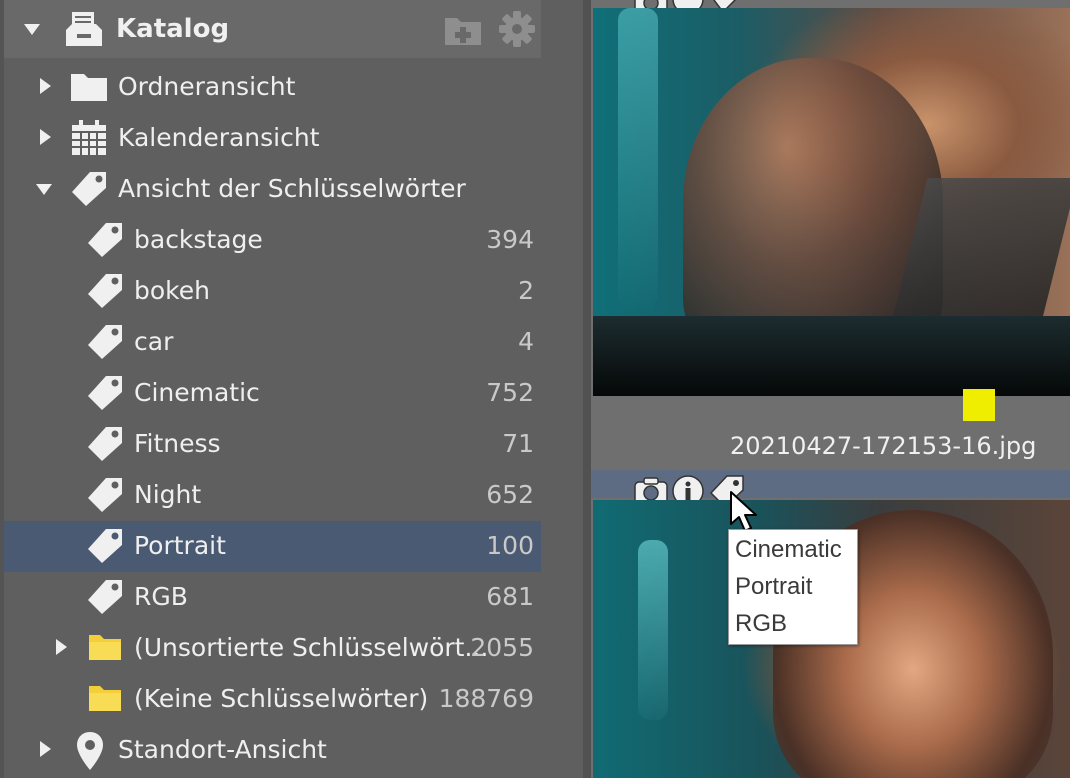 Image resolution: width=1070 pixels, height=778 pixels. I want to click on keyword-count: 100, so click(510, 545).